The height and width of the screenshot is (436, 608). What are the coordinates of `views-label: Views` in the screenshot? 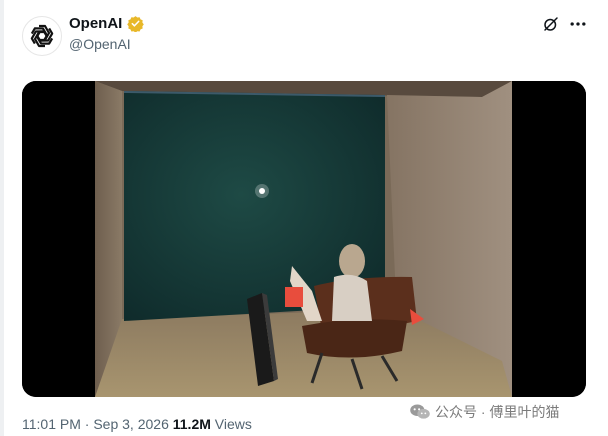 It's located at (233, 424).